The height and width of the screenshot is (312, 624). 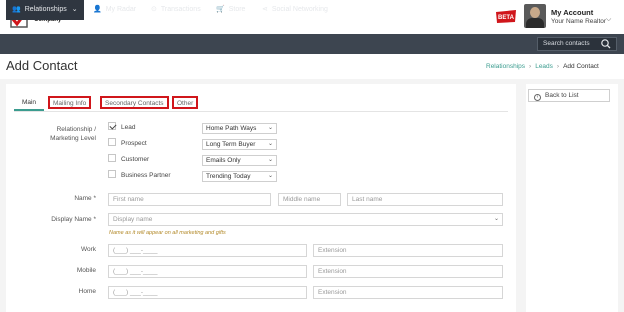 I want to click on mobile-phone-input: (___) ___-____, so click(x=207, y=271).